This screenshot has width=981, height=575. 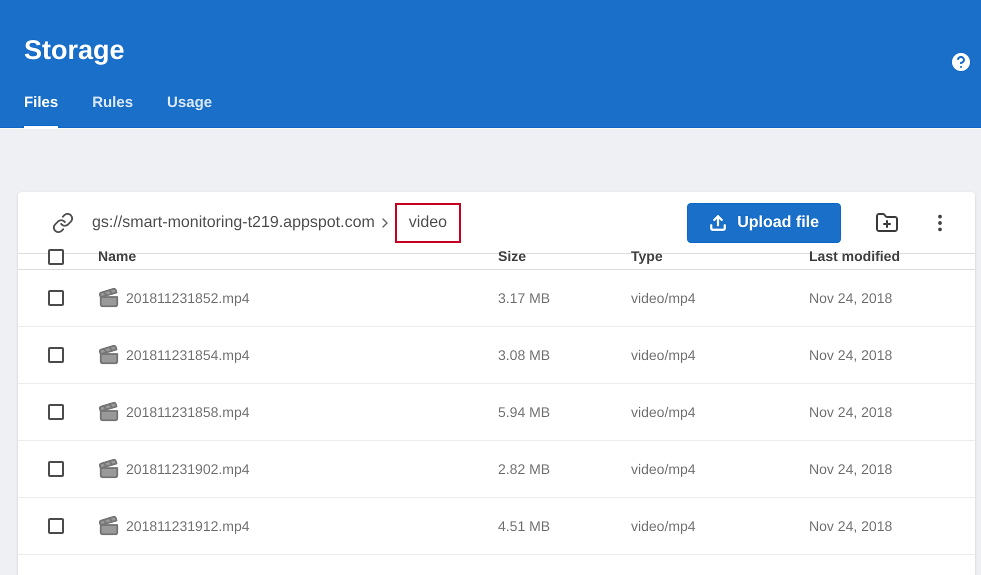 I want to click on breadcrumb-link: gs://smart-monitoring-t219.appspot.com, so click(x=233, y=222).